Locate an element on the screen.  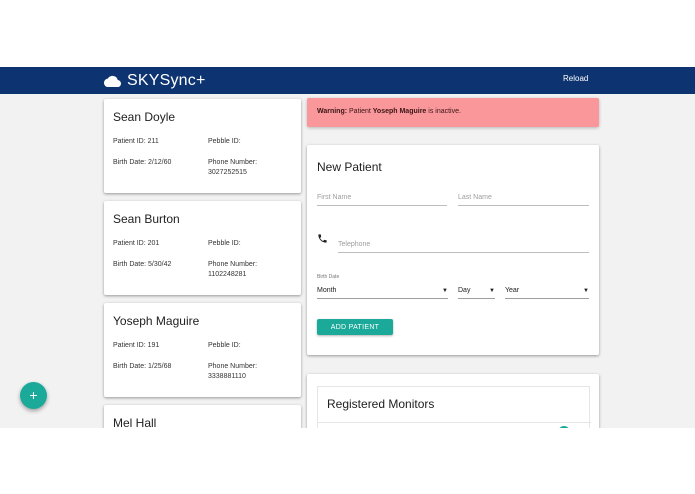
phone-number: 3338881110 is located at coordinates (227, 376).